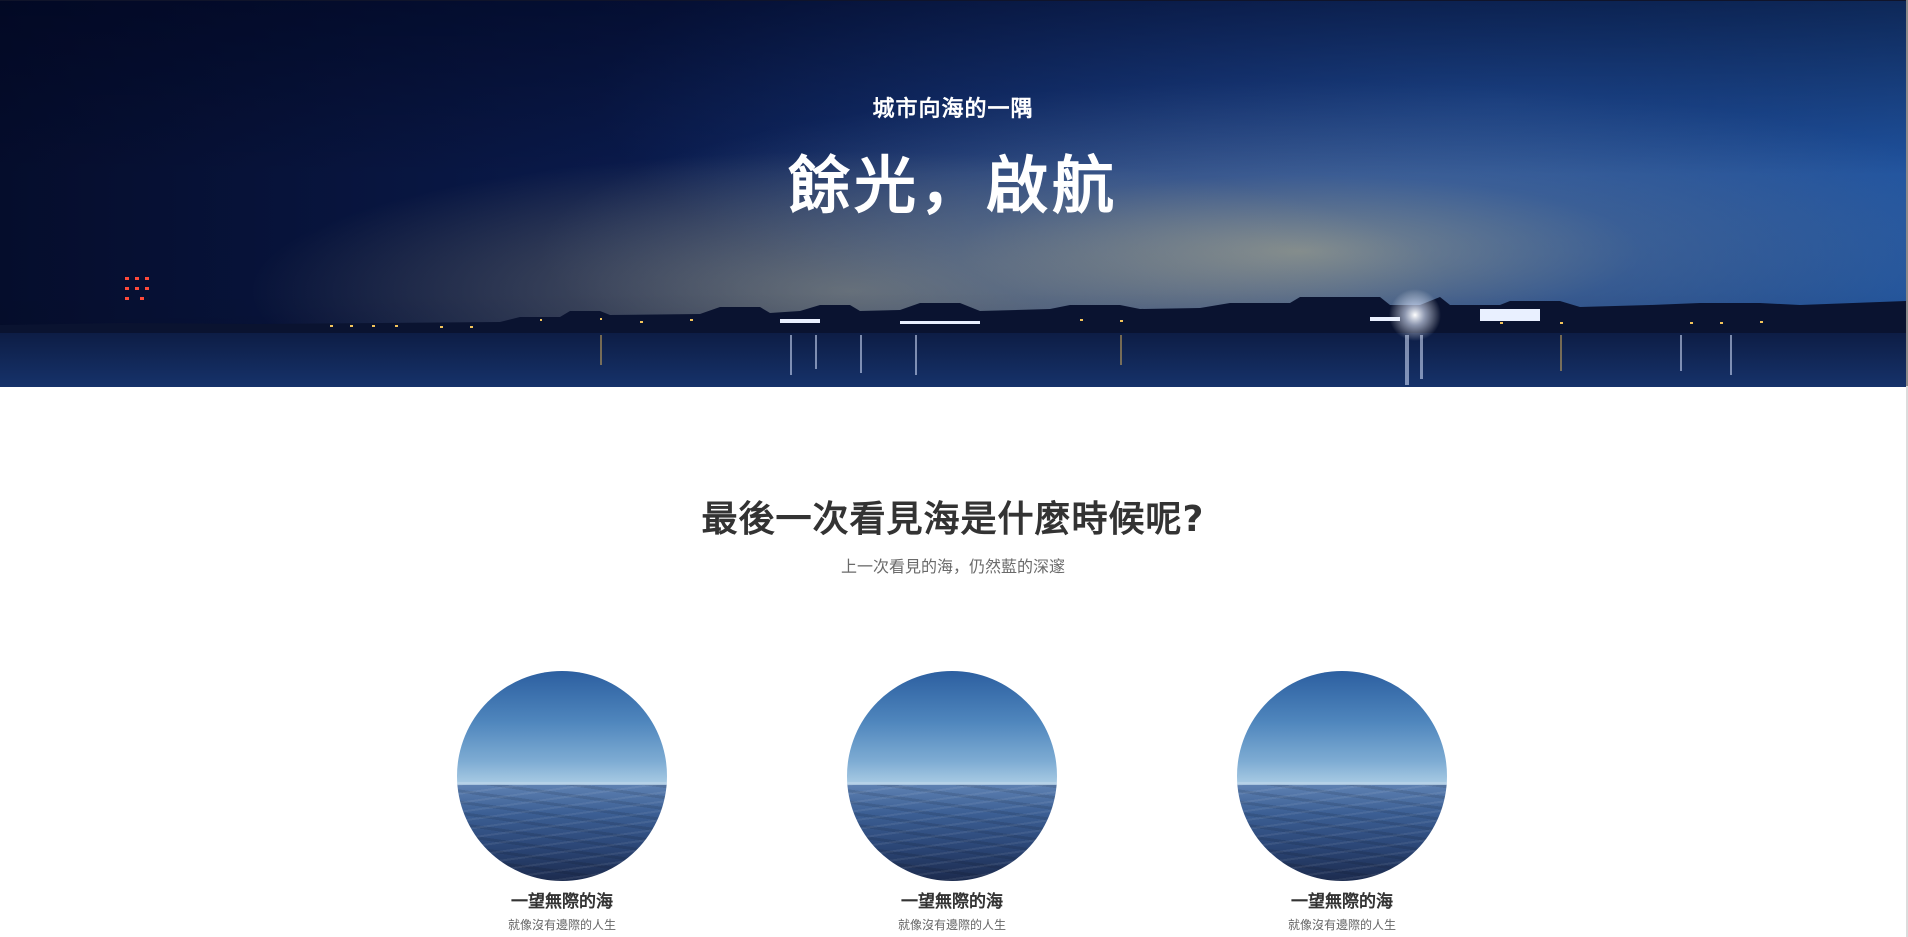 This screenshot has width=1908, height=937. What do you see at coordinates (952, 185) in the screenshot?
I see `hero-title: 餘光，啟航` at bounding box center [952, 185].